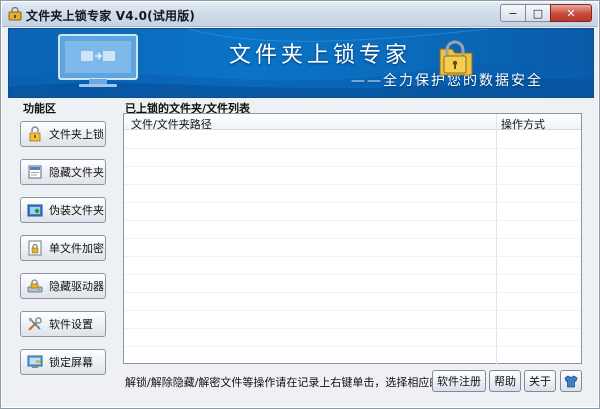 The width and height of the screenshot is (600, 409). Describe the element at coordinates (71, 324) in the screenshot. I see `sidebar-item-label: 软件设置` at that location.